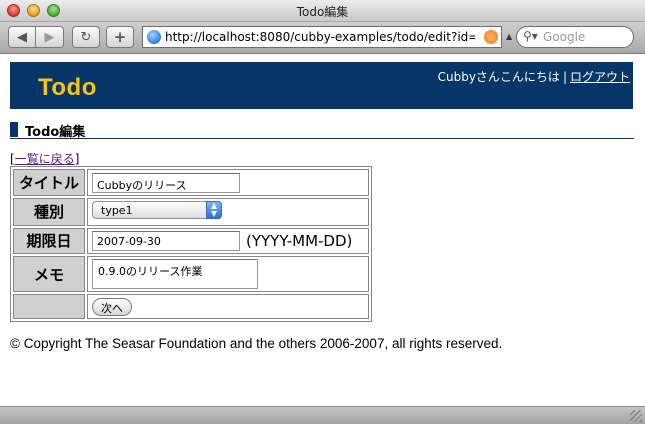 This screenshot has height=424, width=645. I want to click on forward-arrow-icon: ▶, so click(49, 37).